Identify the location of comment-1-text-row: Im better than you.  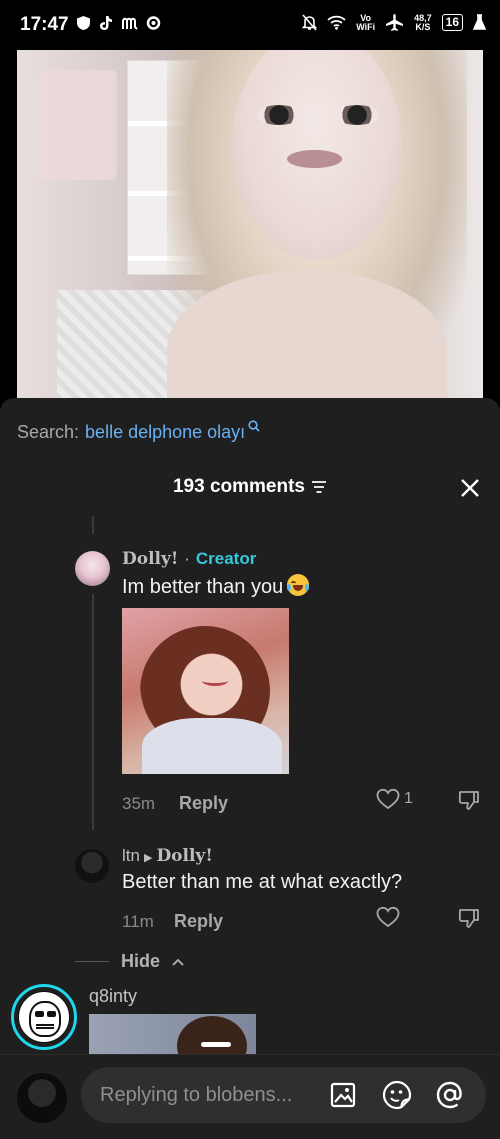
(216, 586).